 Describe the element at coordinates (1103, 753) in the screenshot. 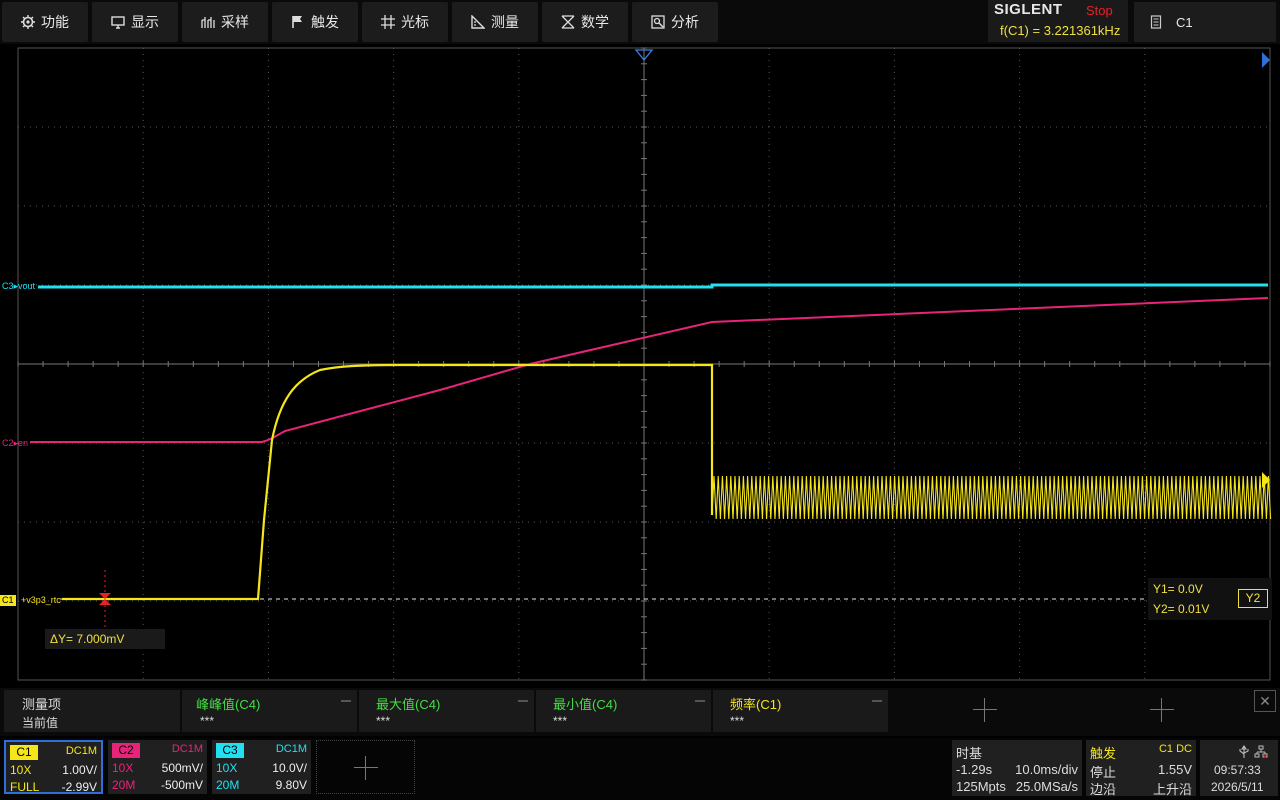

I see `trigger-header: 触发` at that location.